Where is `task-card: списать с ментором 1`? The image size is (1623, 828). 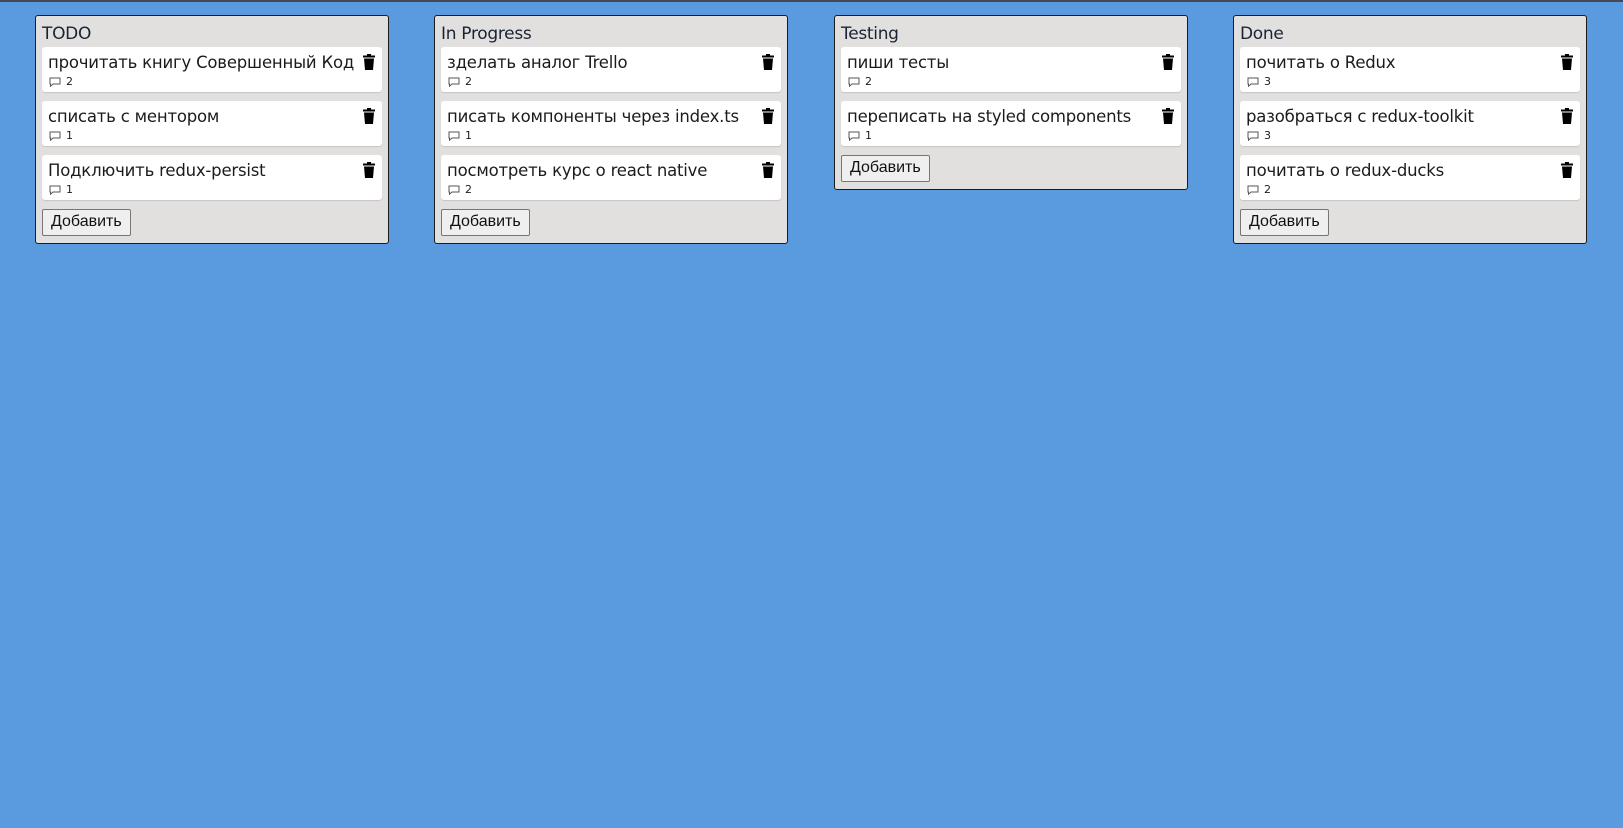 task-card: списать с ментором 1 is located at coordinates (212, 123).